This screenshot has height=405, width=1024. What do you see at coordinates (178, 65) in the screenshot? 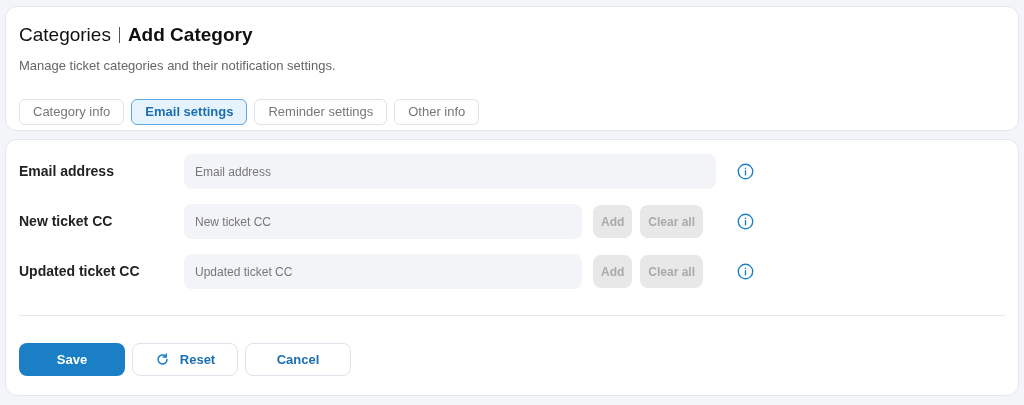
I see `page-description: Manage ticket categories and their notification settings.` at bounding box center [178, 65].